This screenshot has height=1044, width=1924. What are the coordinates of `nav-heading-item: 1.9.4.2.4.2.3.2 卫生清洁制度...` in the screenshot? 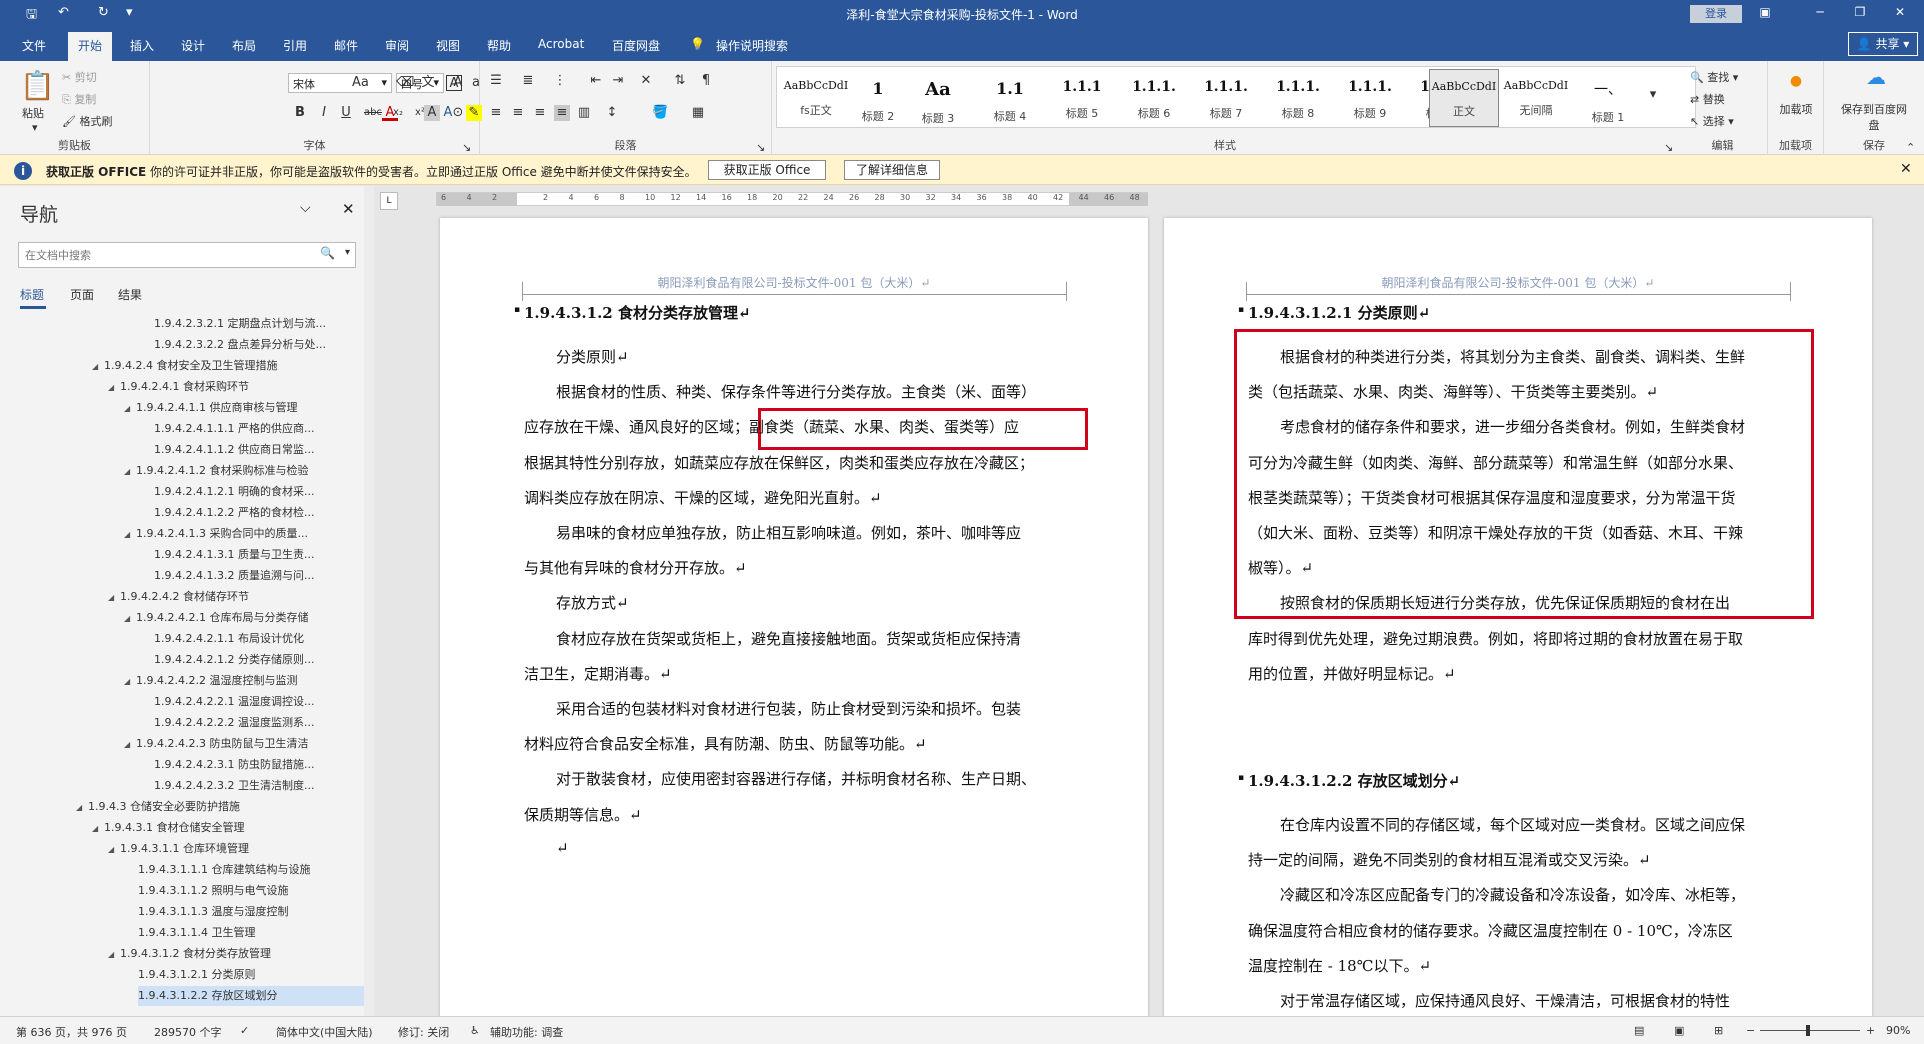 It's located at (261, 786).